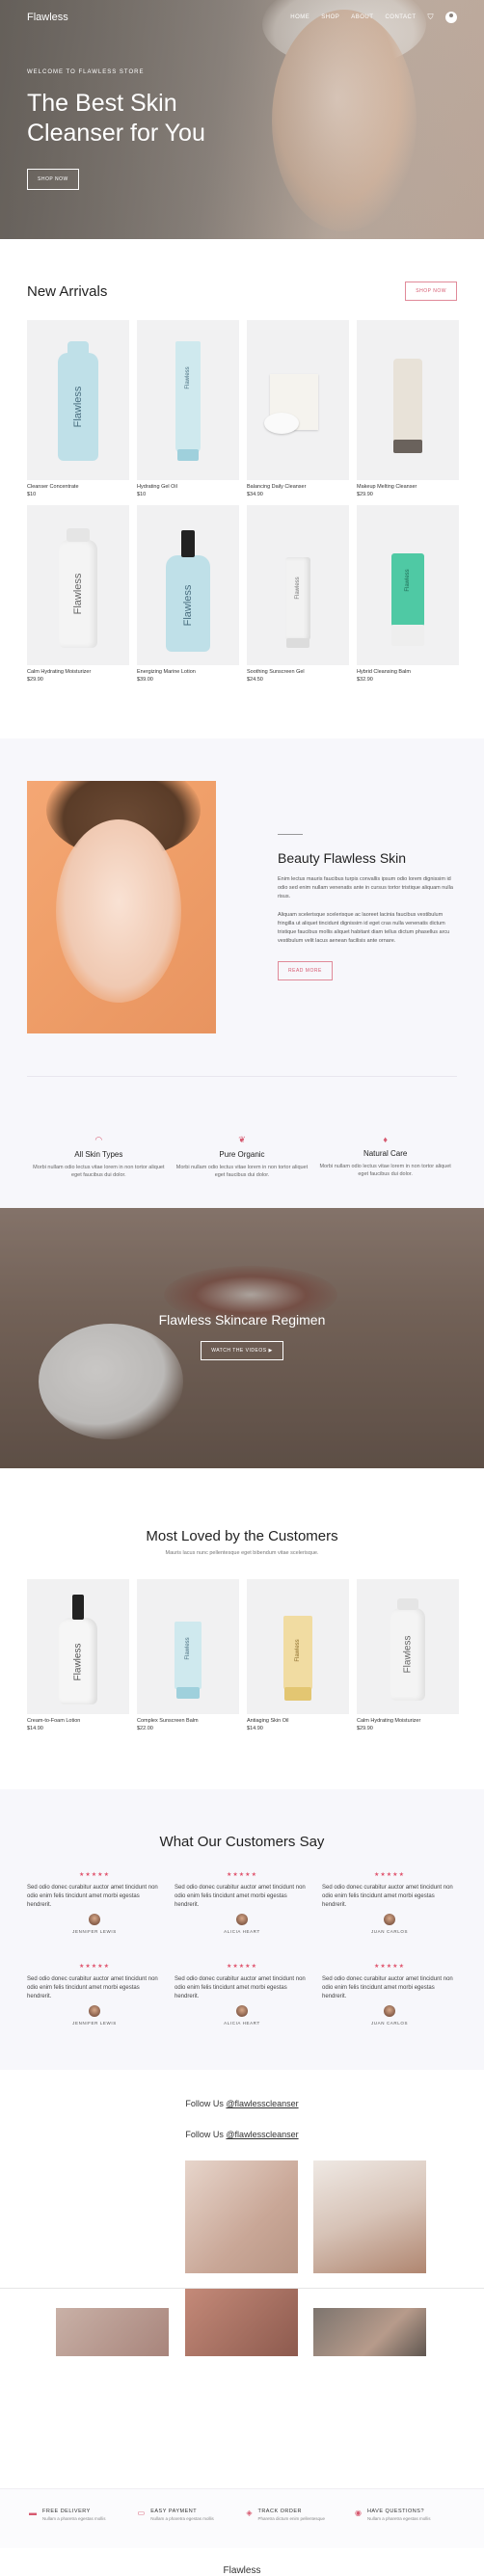 The height and width of the screenshot is (2576, 484). What do you see at coordinates (298, 487) in the screenshot?
I see `product-name: Balancing Daily Cleanser` at bounding box center [298, 487].